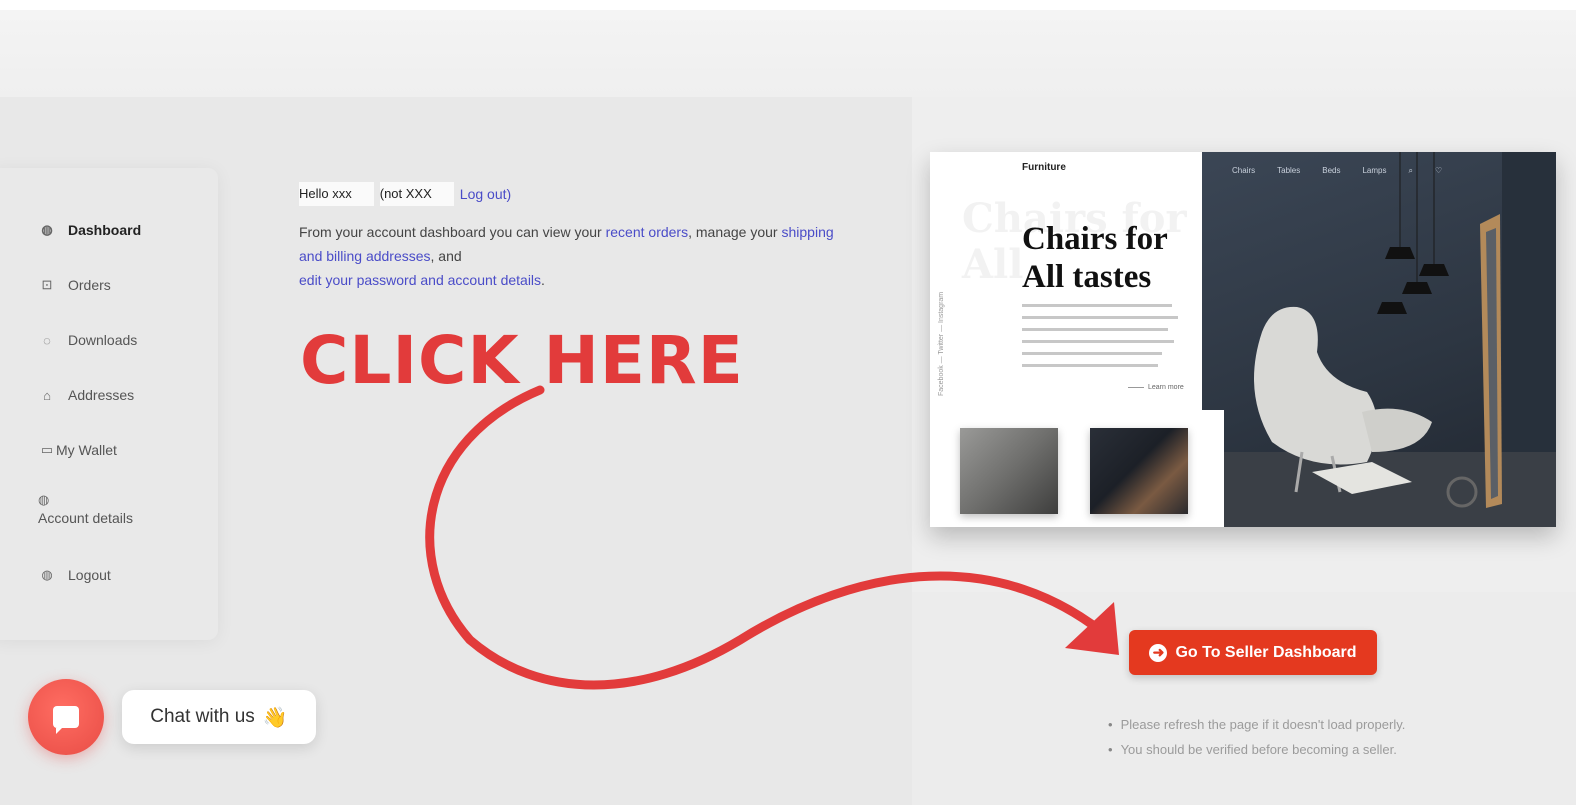  What do you see at coordinates (1158, 652) in the screenshot?
I see `arrow-circle-icon: ➜` at bounding box center [1158, 652].